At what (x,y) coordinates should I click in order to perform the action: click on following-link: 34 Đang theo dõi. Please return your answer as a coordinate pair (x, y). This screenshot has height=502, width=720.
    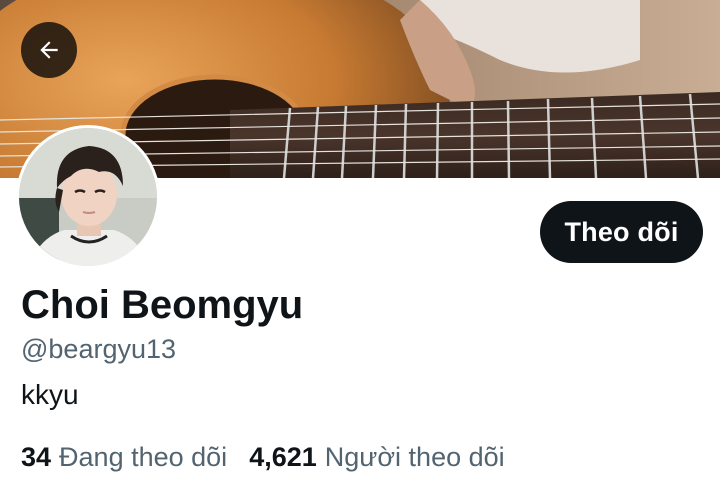
    Looking at the image, I should click on (124, 457).